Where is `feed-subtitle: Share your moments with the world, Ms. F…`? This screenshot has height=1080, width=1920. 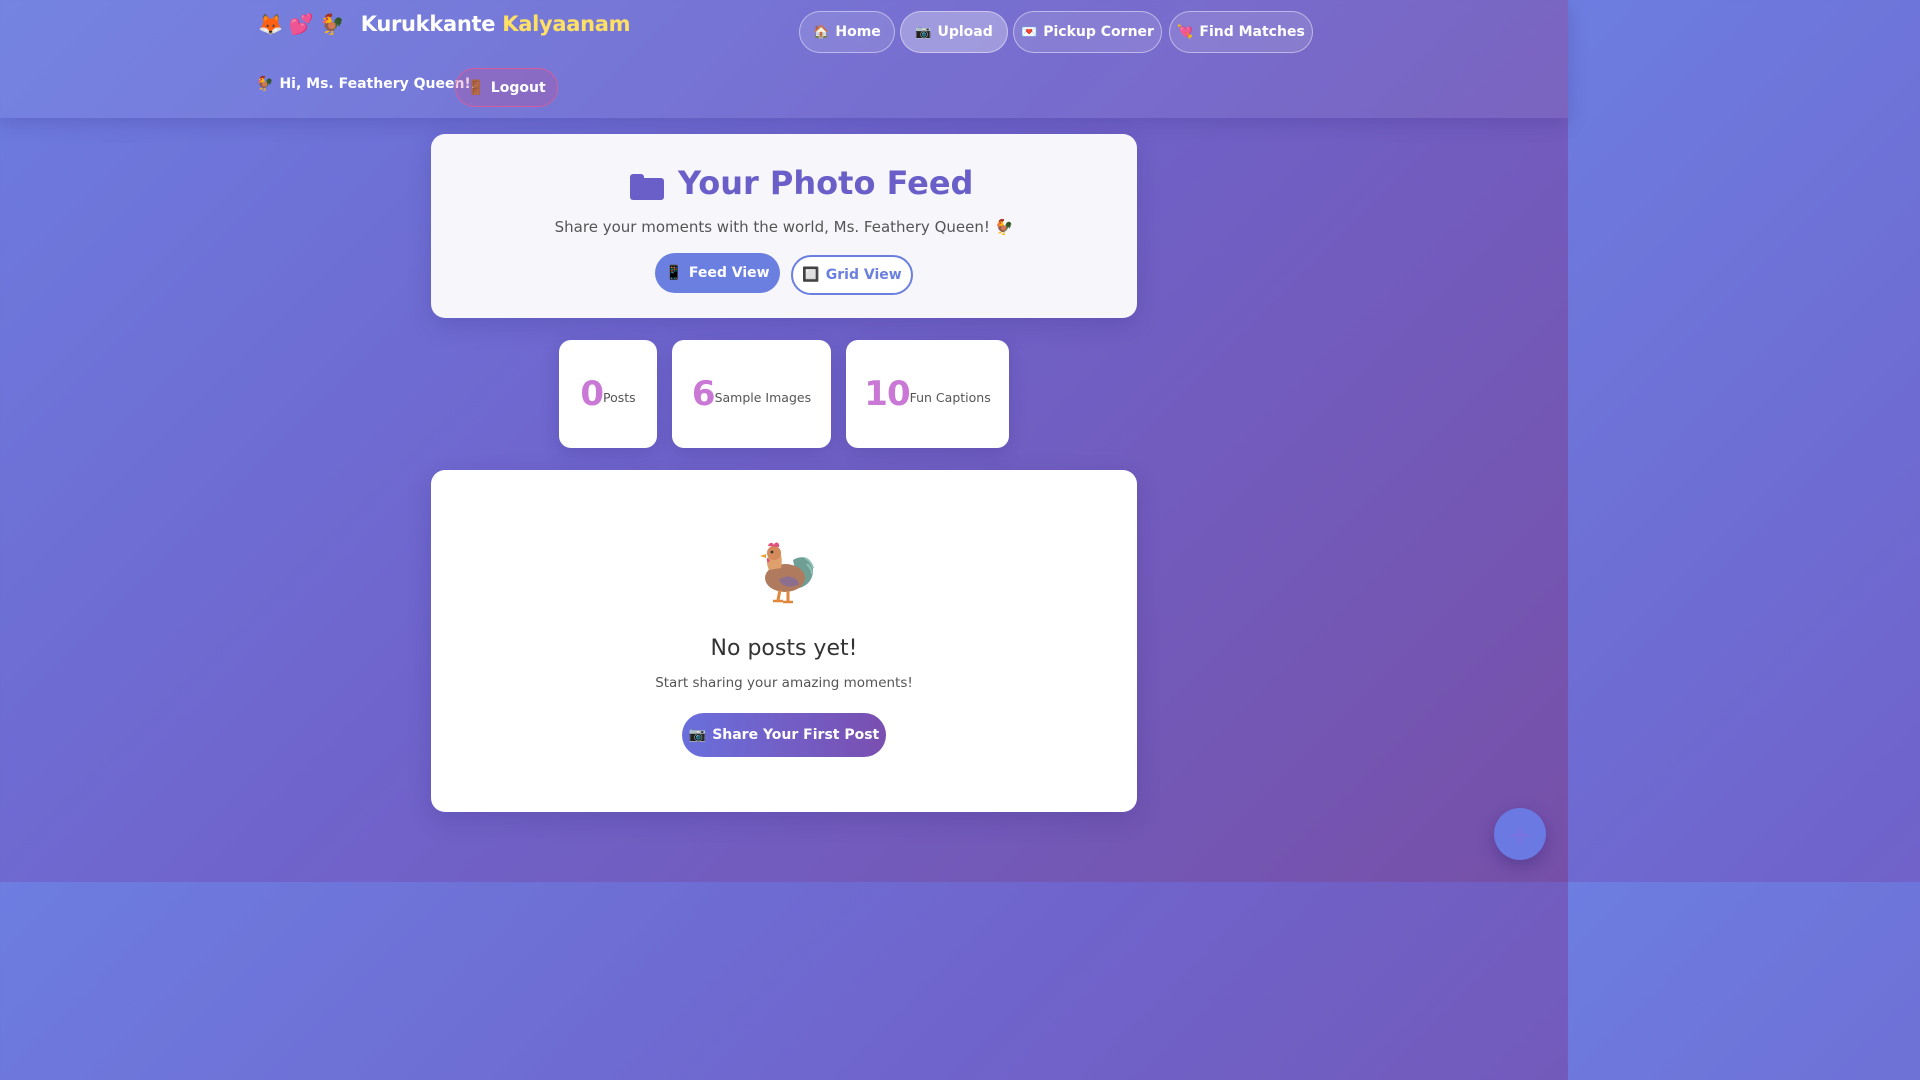
feed-subtitle: Share your moments with the world, Ms. F… is located at coordinates (784, 227).